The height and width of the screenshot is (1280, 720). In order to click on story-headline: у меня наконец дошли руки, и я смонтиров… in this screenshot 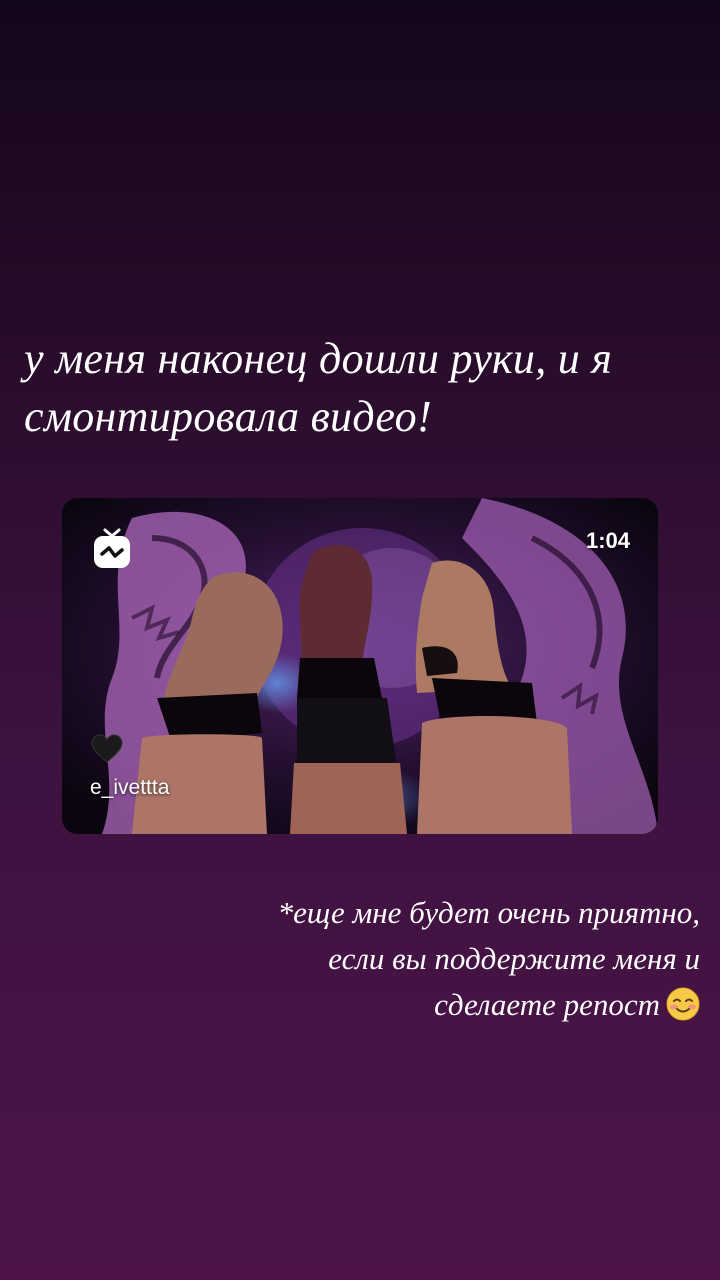, I will do `click(318, 387)`.